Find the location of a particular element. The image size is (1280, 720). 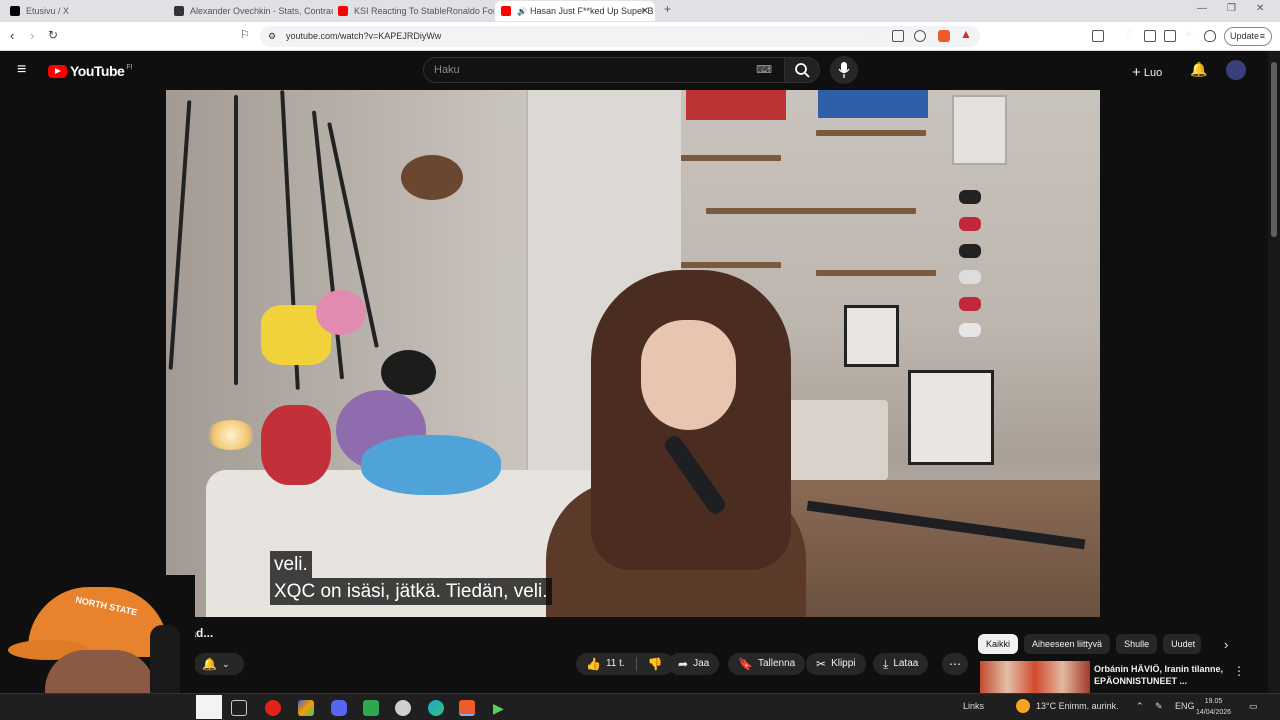

minimize-button: — is located at coordinates (1202, 8).